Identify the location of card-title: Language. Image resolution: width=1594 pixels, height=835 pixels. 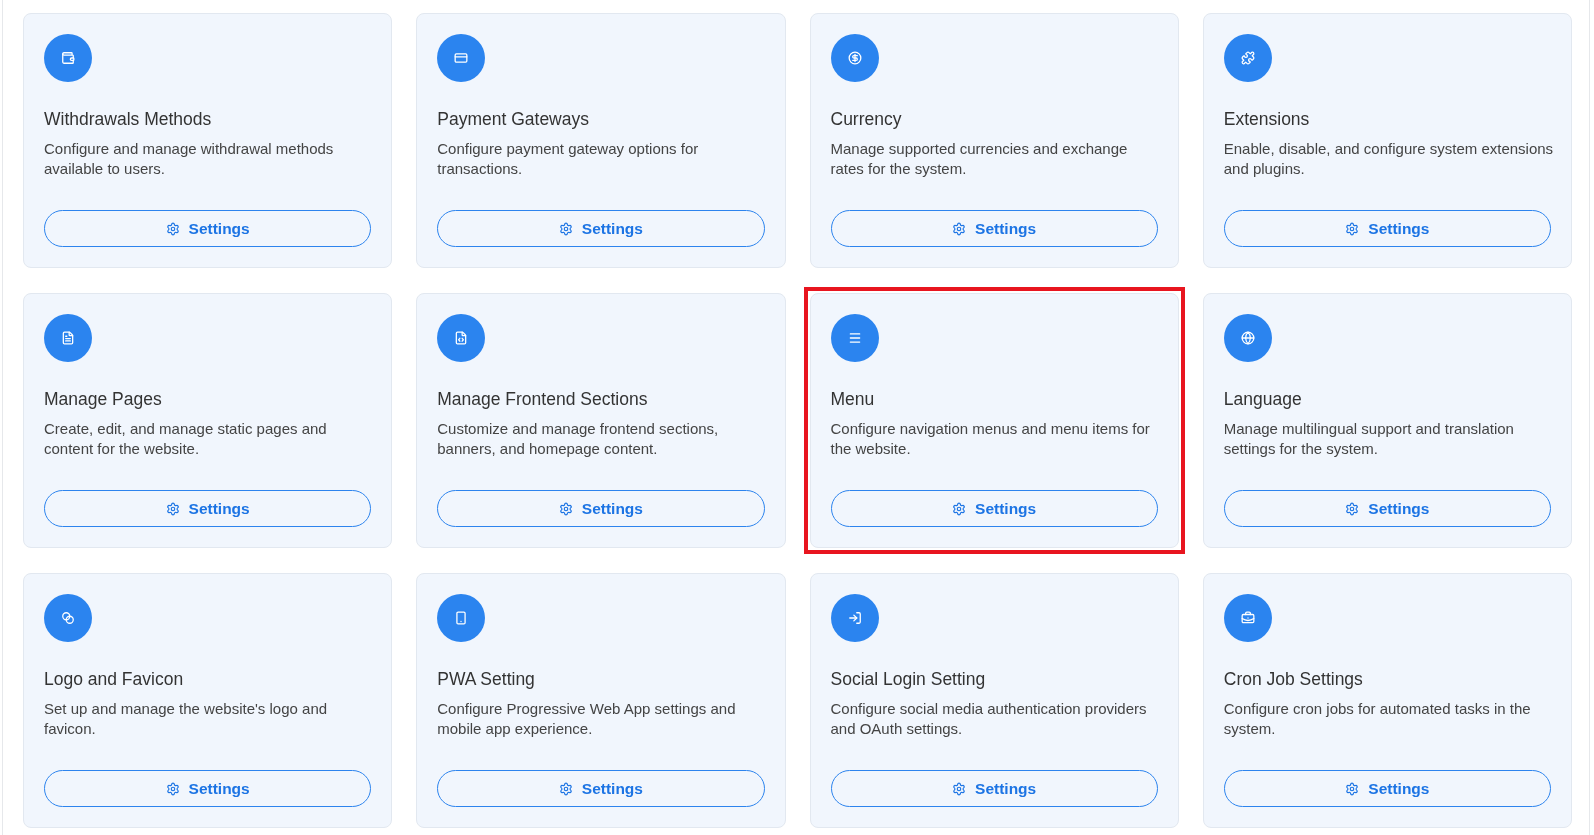
(1263, 399).